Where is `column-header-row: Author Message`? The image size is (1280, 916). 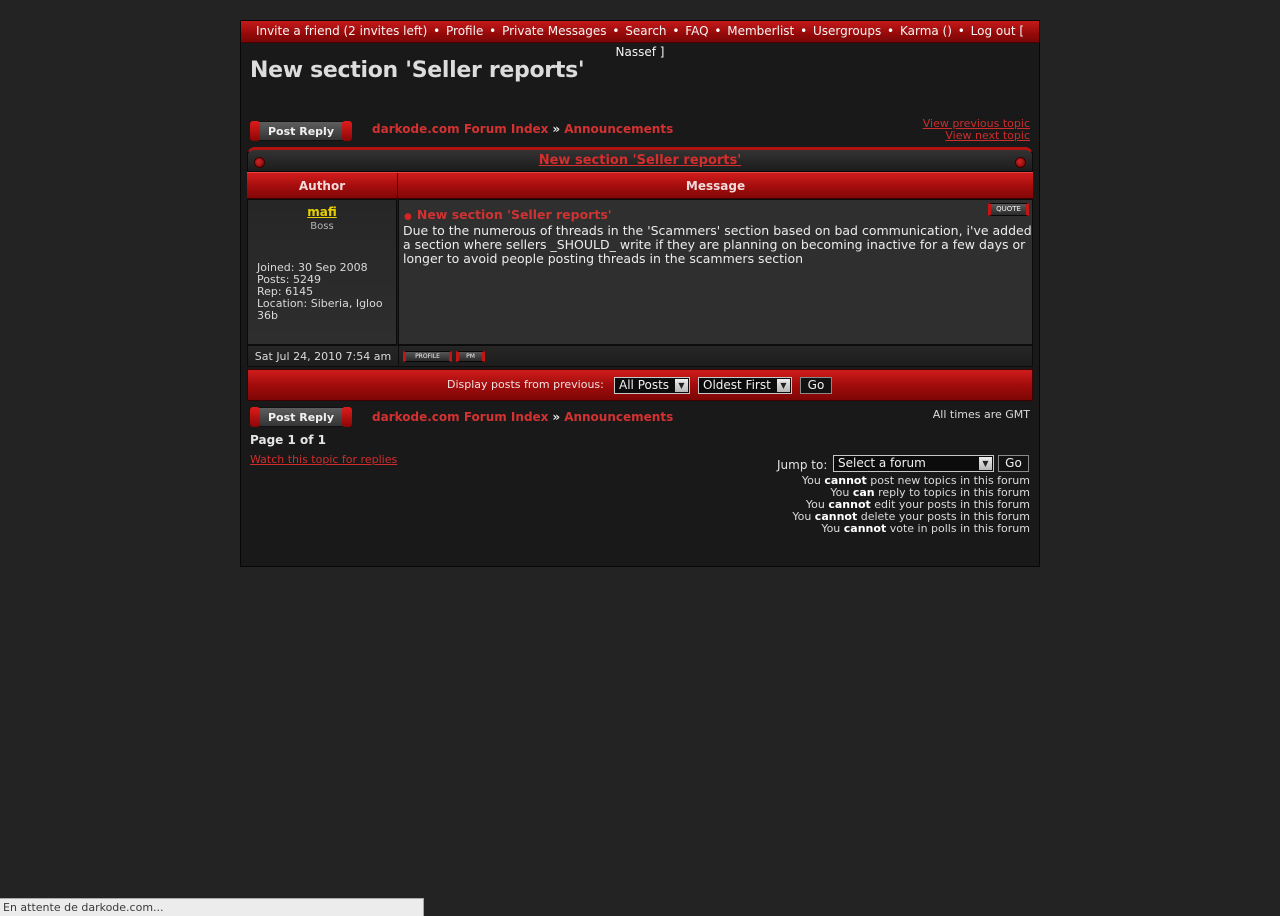 column-header-row: Author Message is located at coordinates (640, 185).